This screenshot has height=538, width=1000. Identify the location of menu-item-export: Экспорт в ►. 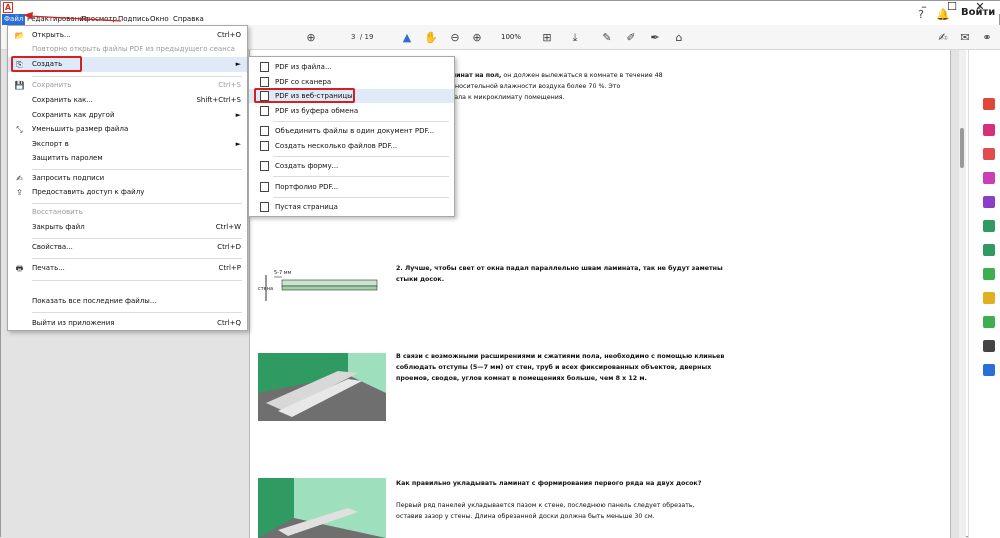
(127, 144).